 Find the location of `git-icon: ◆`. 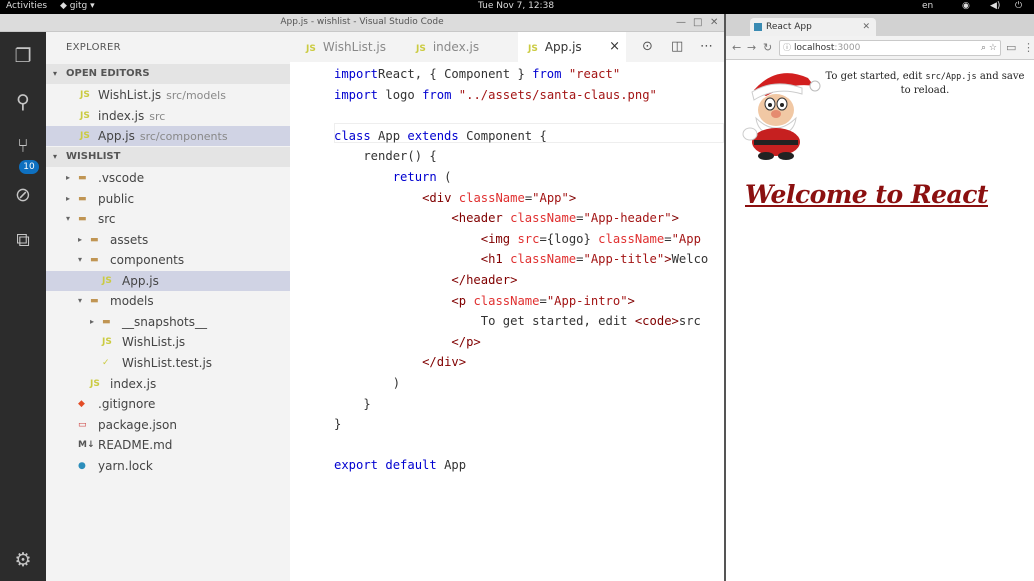

git-icon: ◆ is located at coordinates (81, 404).